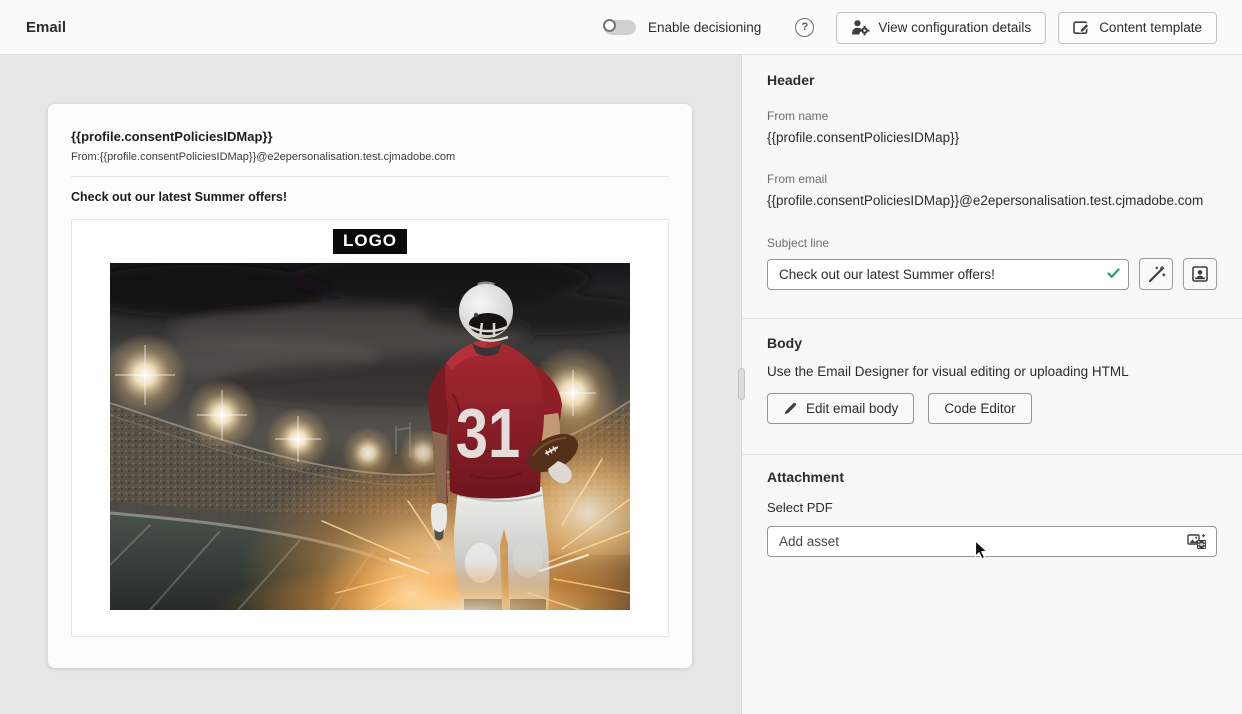  What do you see at coordinates (1196, 541) in the screenshot?
I see `asset-picker-icon` at bounding box center [1196, 541].